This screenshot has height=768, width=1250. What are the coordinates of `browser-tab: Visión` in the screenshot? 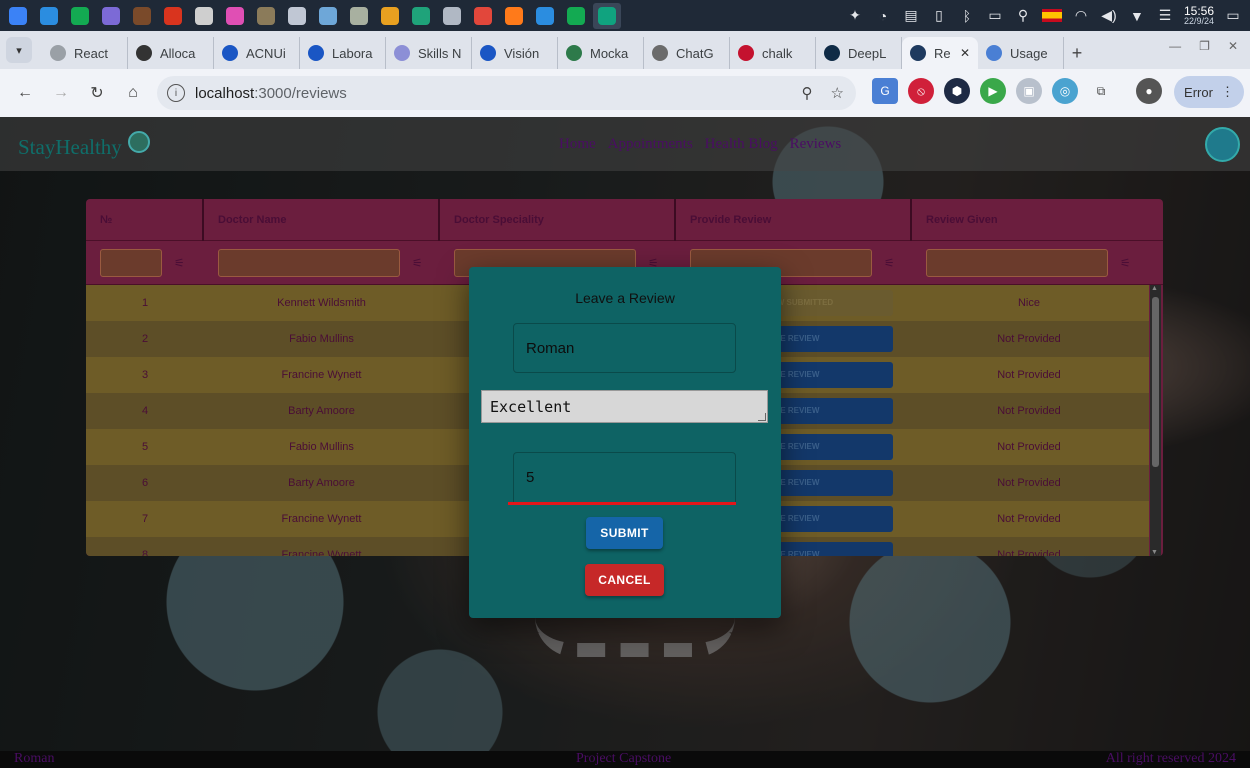 It's located at (515, 53).